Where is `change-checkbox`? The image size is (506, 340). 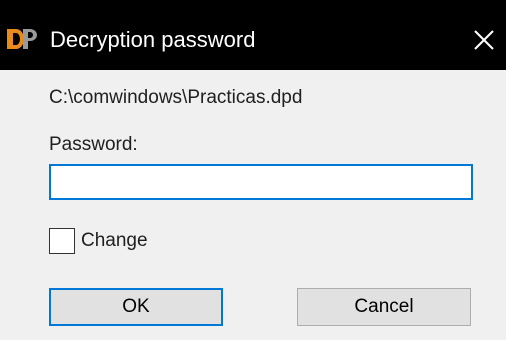
change-checkbox is located at coordinates (62, 241).